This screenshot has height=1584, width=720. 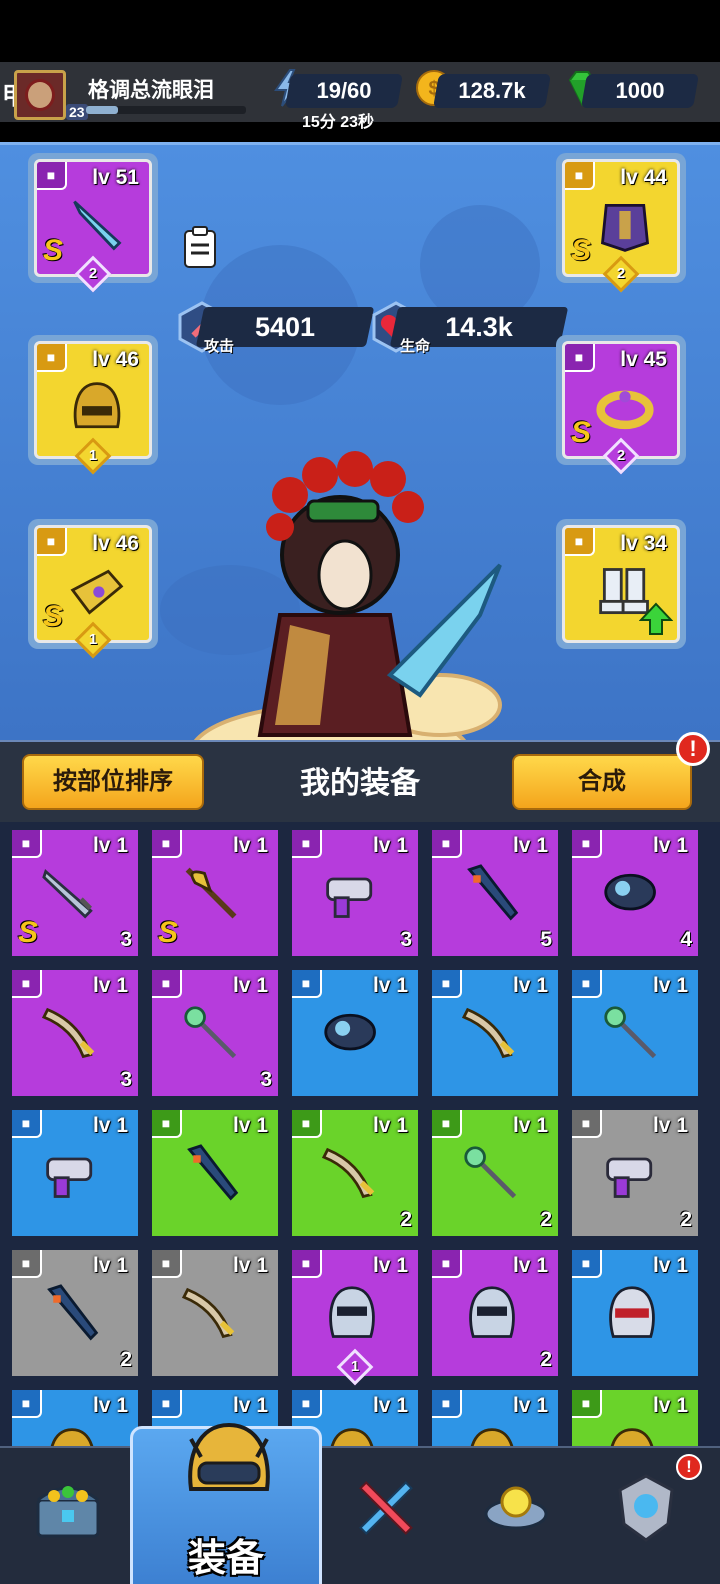 What do you see at coordinates (226, 1503) in the screenshot?
I see `nav-equipment: 装备` at bounding box center [226, 1503].